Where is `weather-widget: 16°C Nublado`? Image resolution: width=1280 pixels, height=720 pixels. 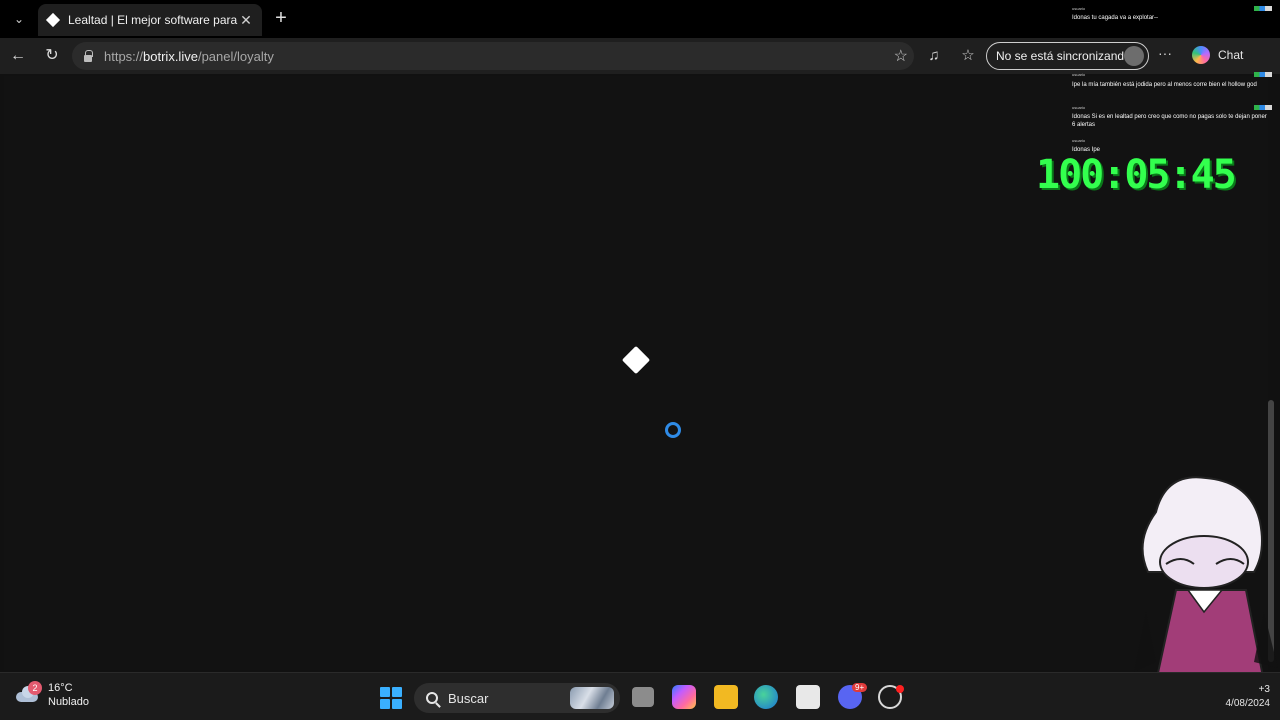
weather-widget: 16°C Nublado is located at coordinates (51, 695).